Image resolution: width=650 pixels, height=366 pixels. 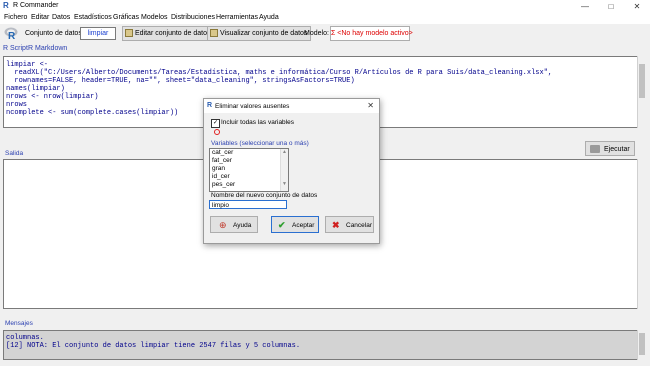 I want to click on new-dataset-label: Nombre del nuevo conjunto de datos, so click(x=264, y=195).